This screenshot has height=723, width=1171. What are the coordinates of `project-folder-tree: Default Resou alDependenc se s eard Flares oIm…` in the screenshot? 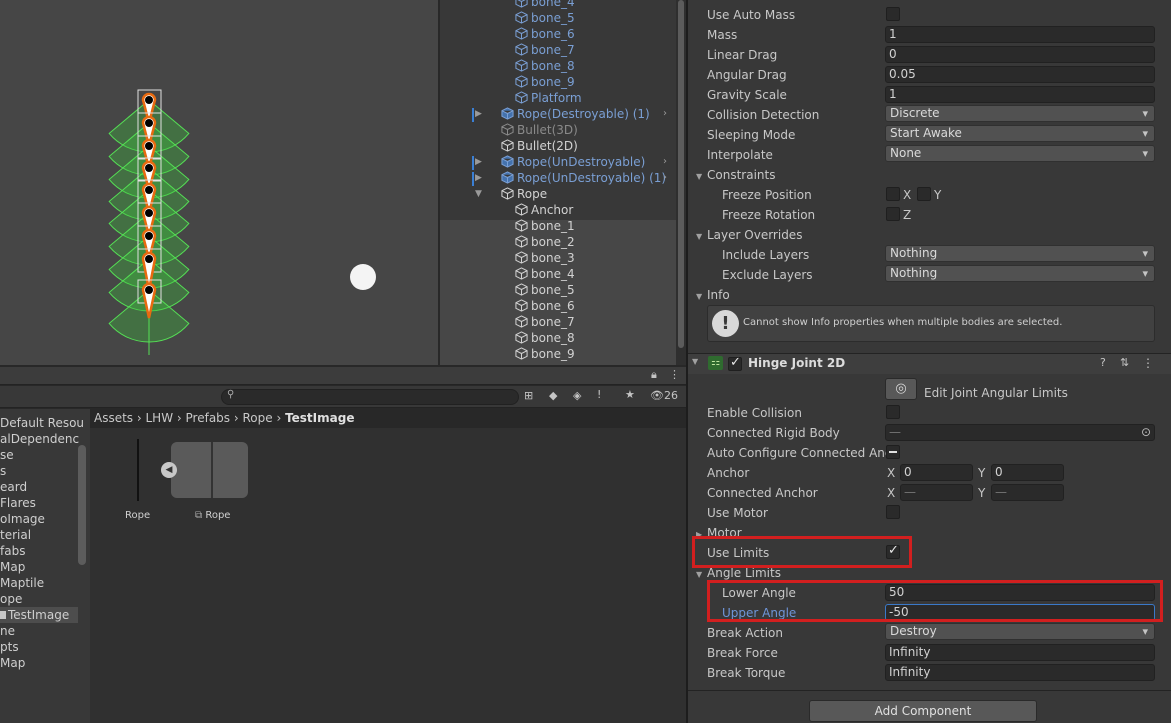 It's located at (45, 566).